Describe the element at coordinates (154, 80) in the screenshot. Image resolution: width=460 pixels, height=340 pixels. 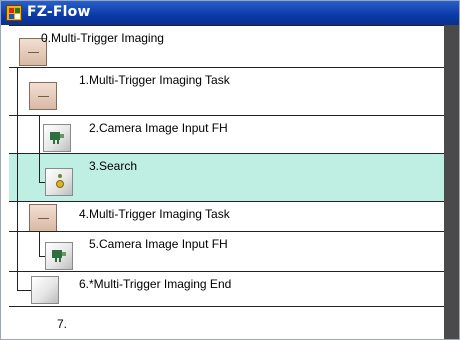
I see `row-label: 1.Multi-Trigger Imaging Task` at that location.